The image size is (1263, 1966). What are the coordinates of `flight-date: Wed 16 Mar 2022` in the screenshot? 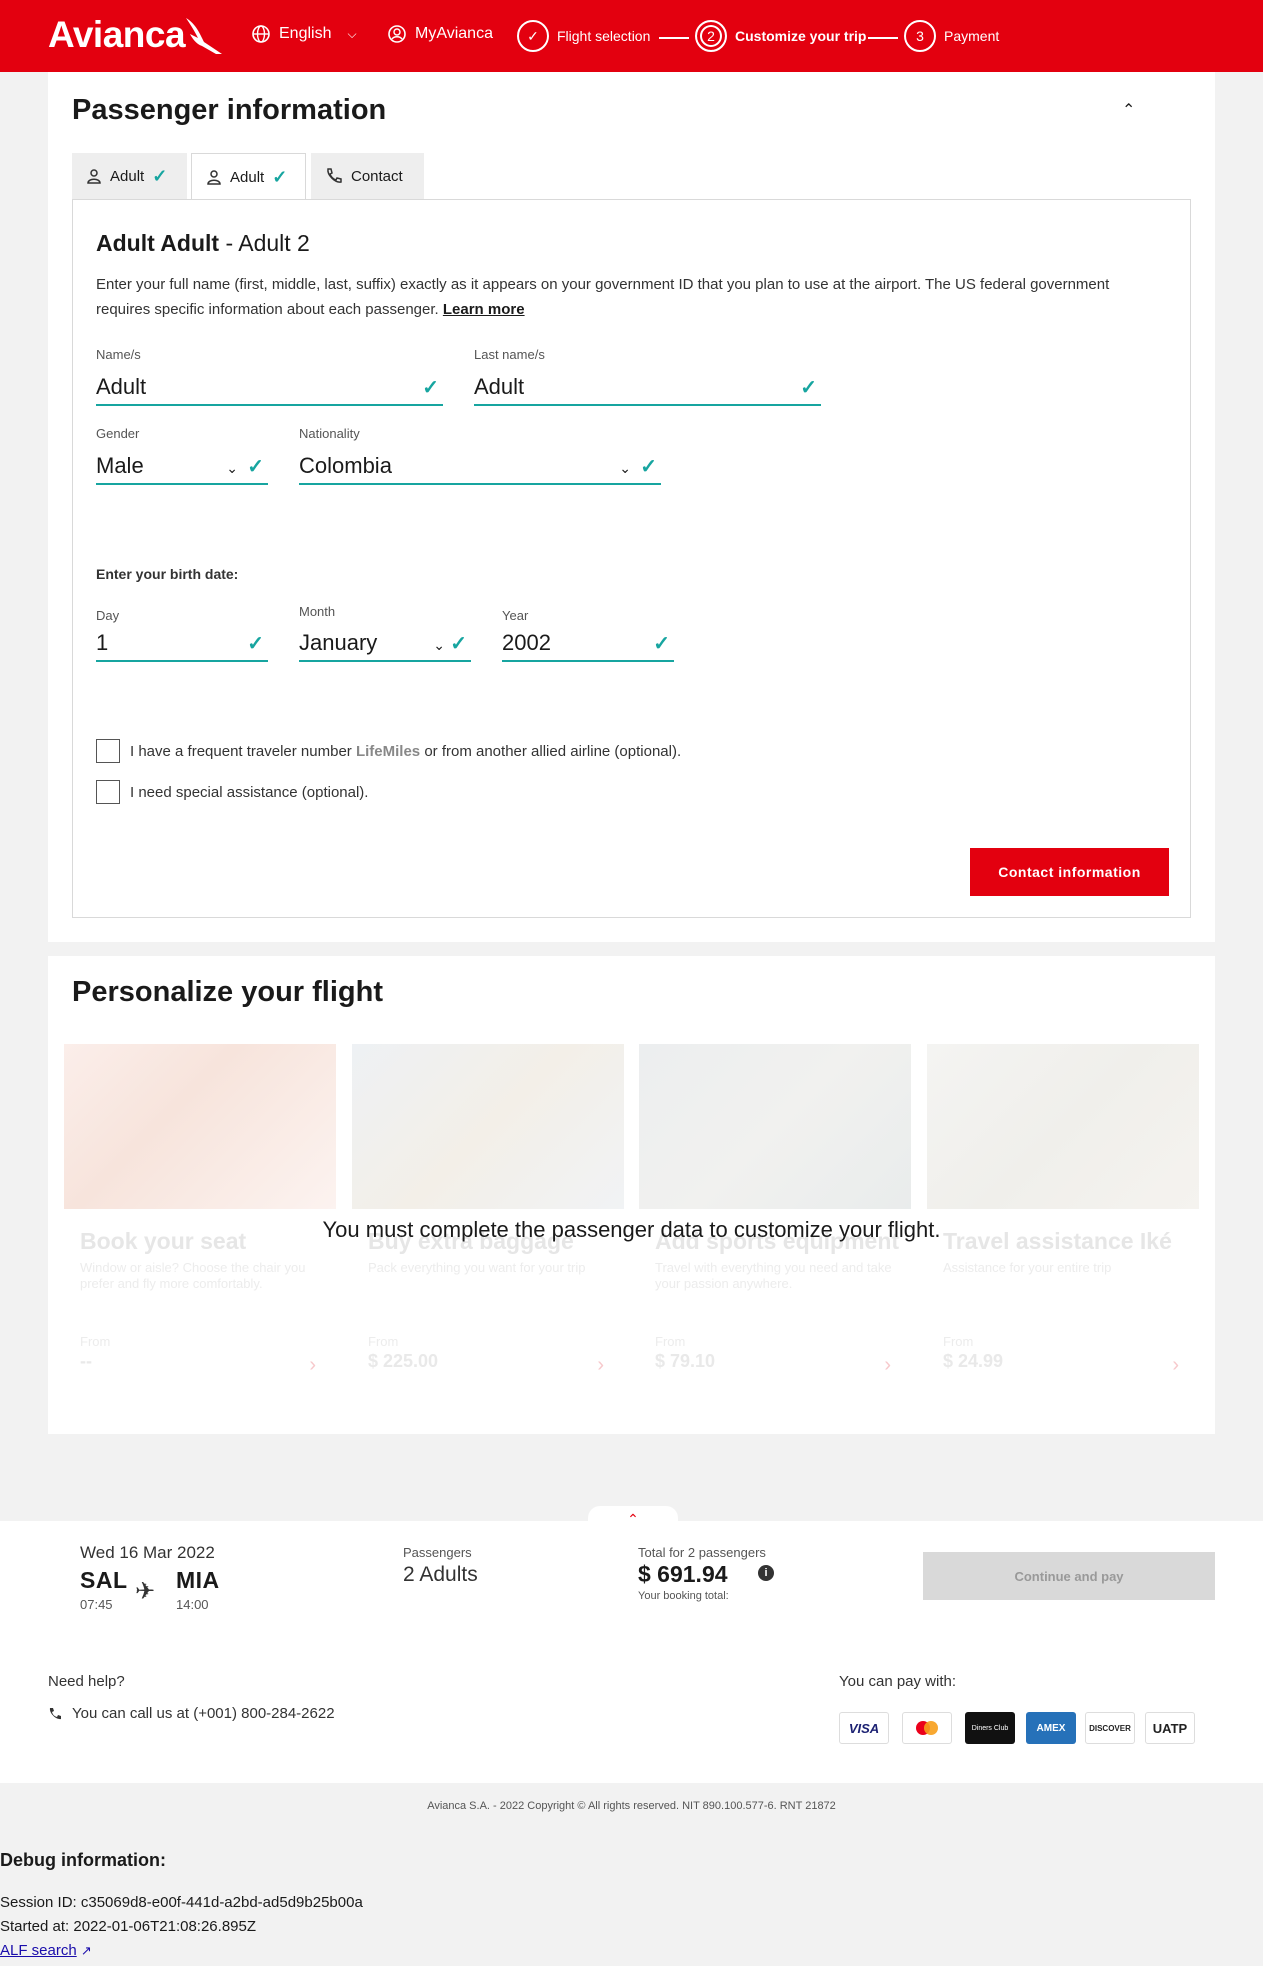 It's located at (147, 1552).